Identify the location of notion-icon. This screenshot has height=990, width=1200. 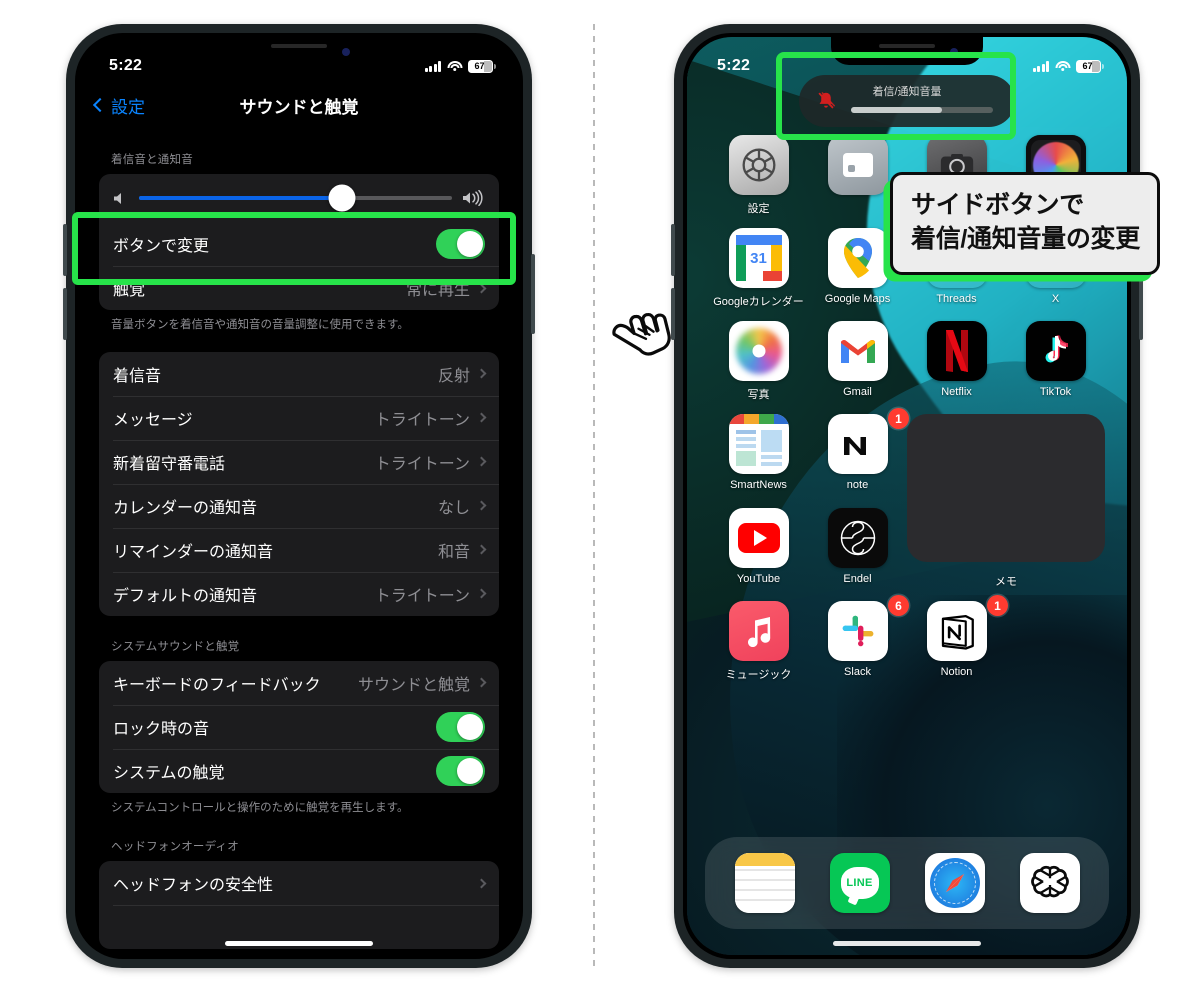
(956, 631).